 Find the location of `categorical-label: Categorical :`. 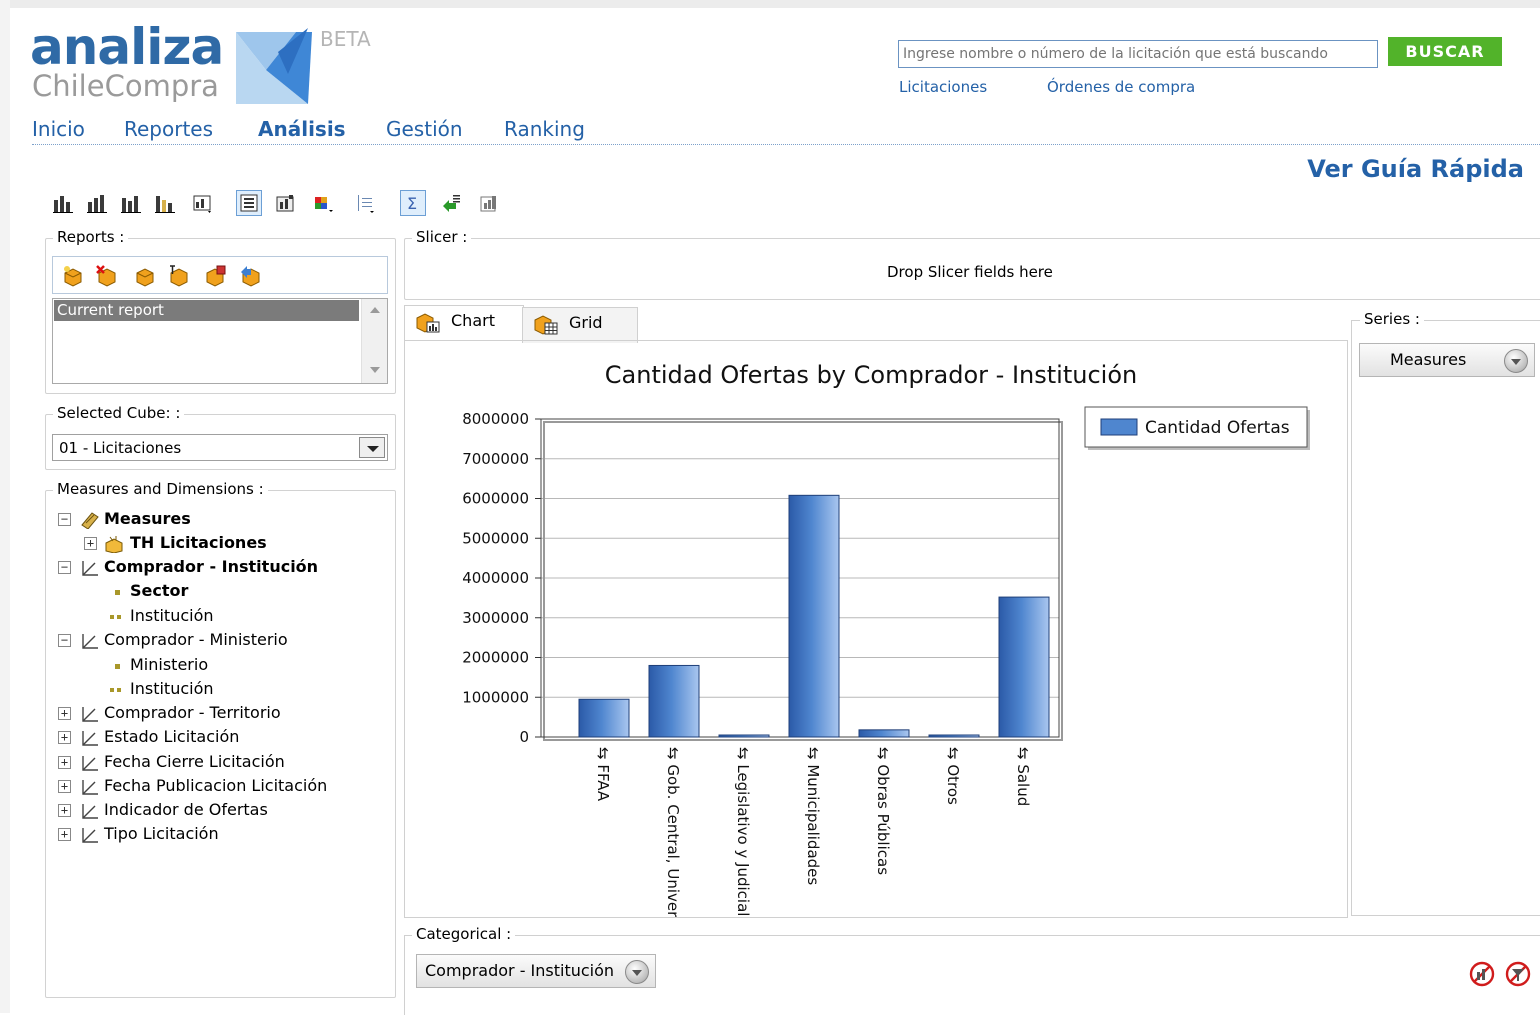

categorical-label: Categorical : is located at coordinates (464, 934).